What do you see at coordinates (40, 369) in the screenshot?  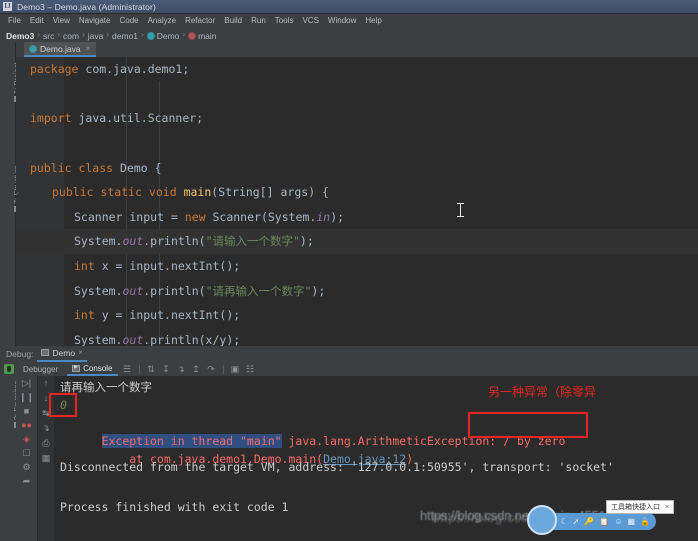 I see `tab-debugger: Debugger` at bounding box center [40, 369].